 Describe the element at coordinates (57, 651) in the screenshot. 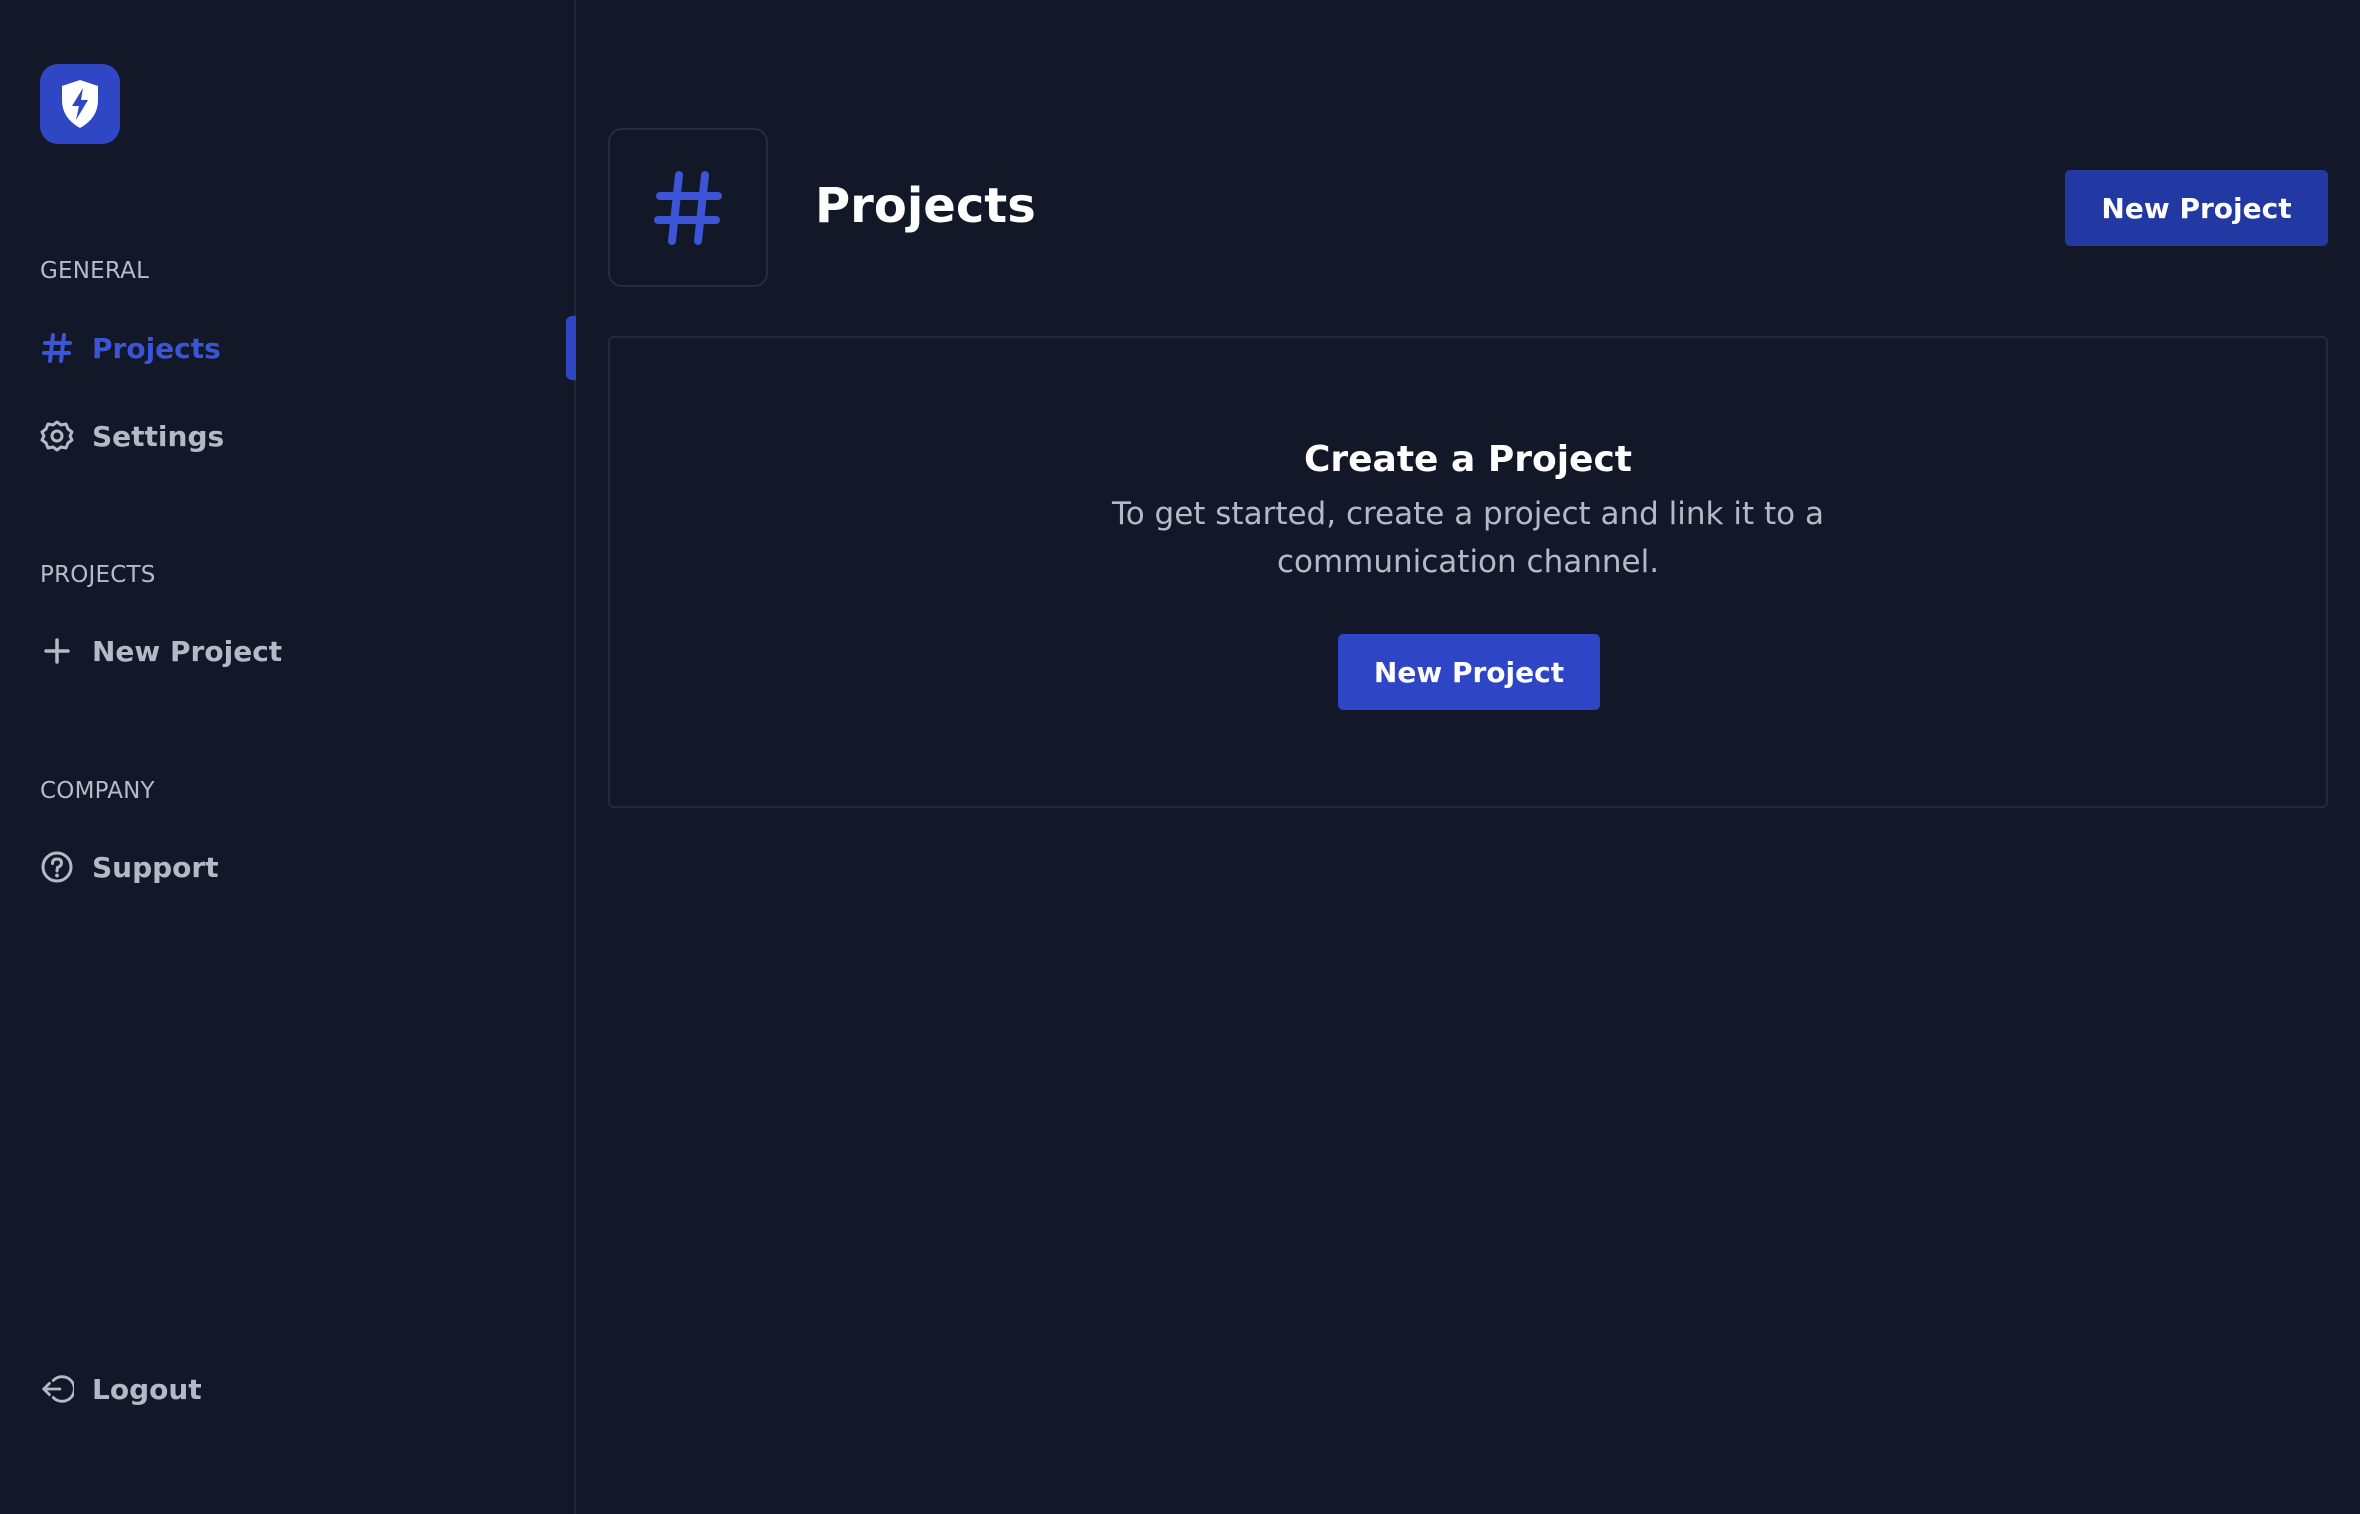

I see `plus-icon` at that location.